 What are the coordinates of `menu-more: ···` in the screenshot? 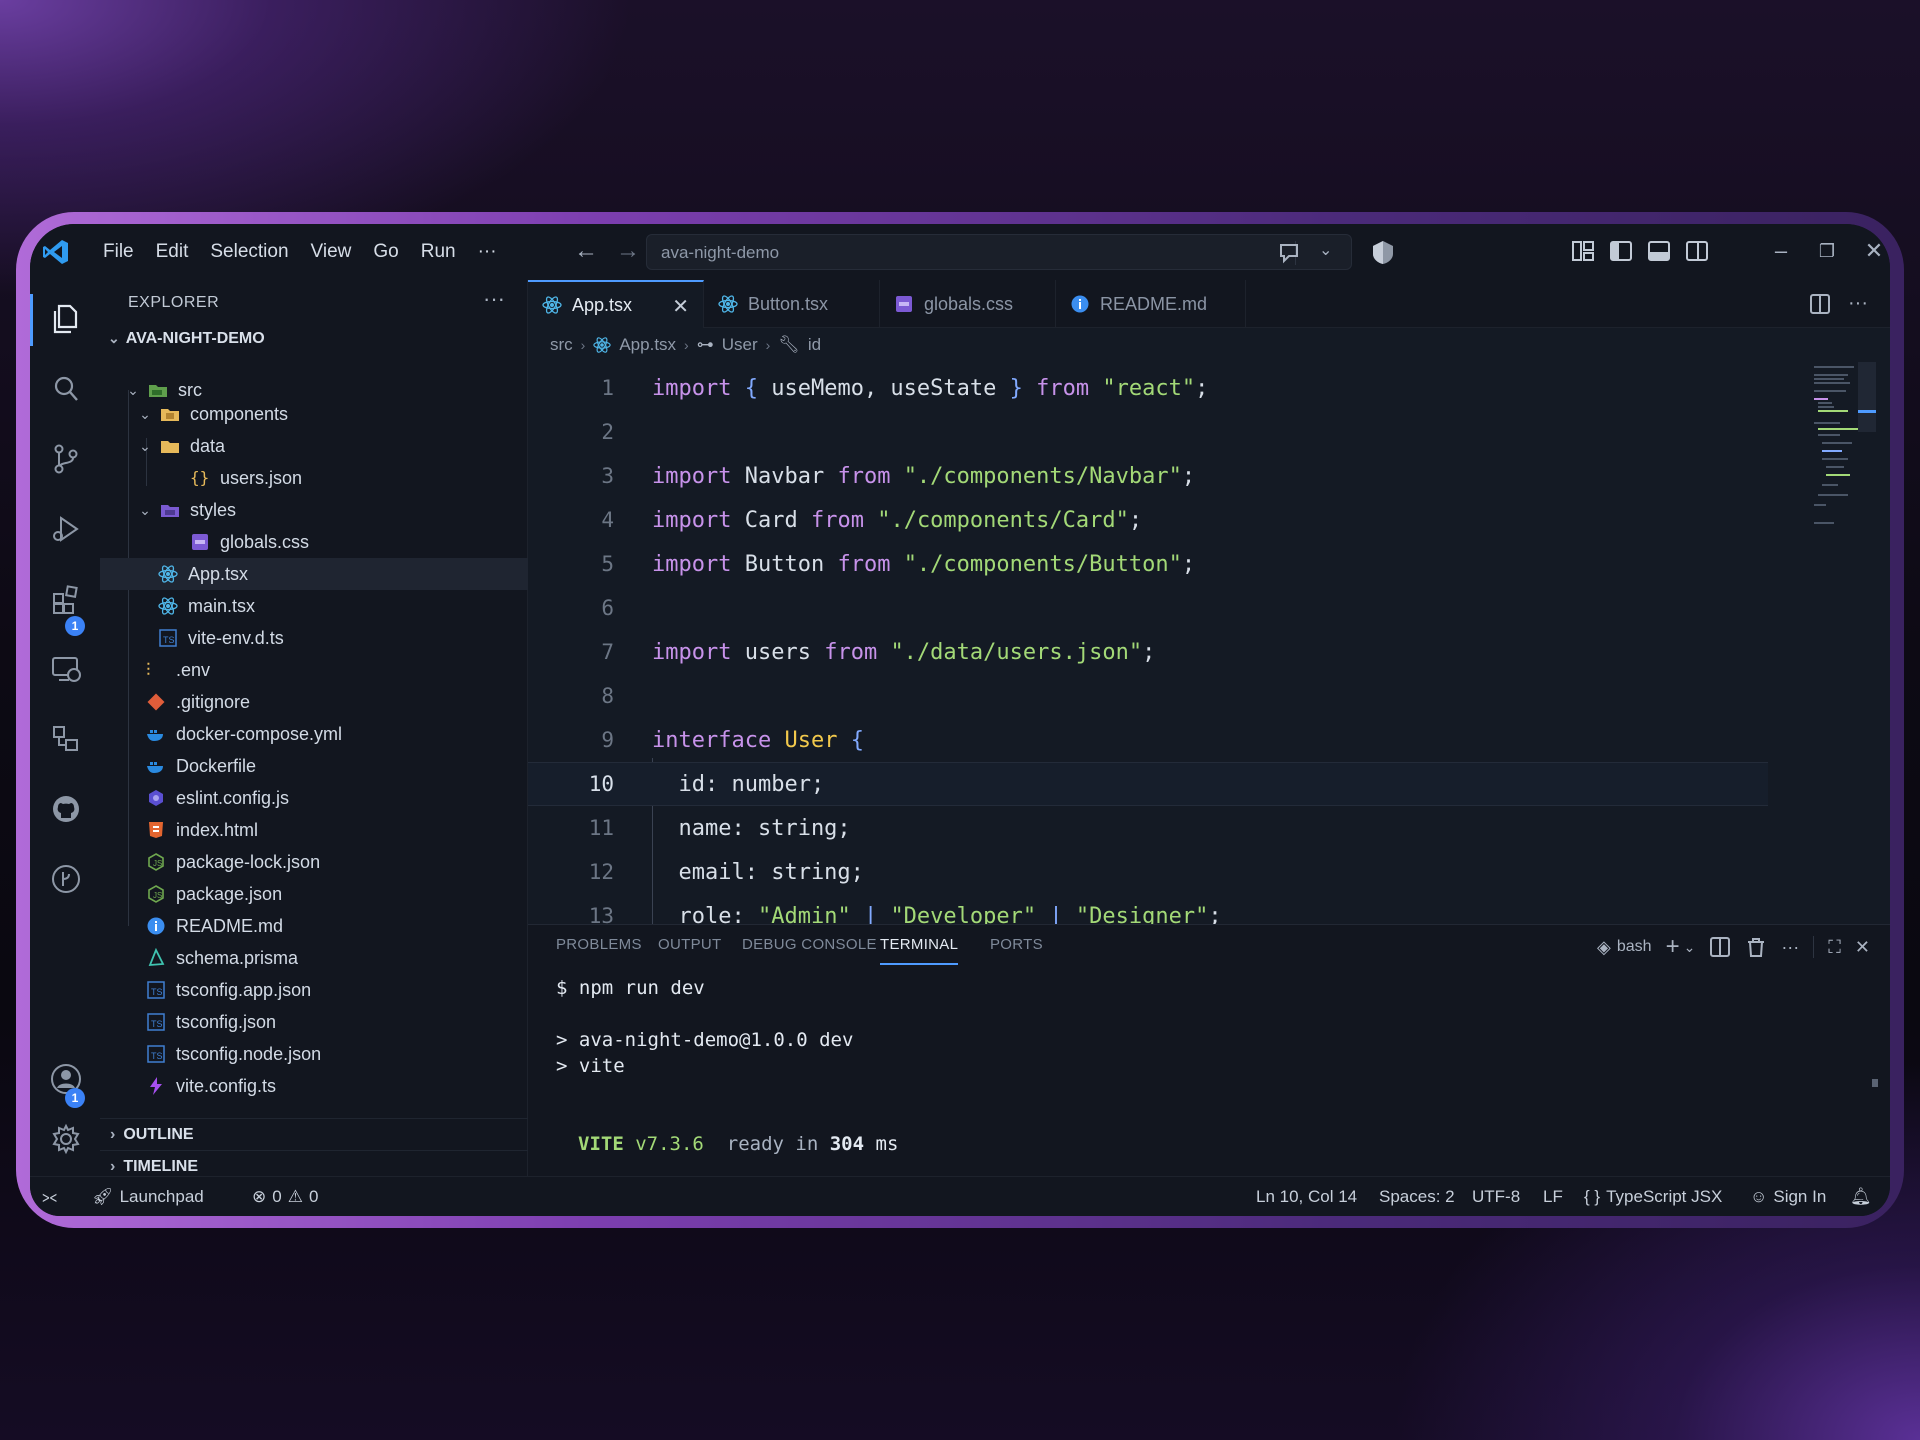 It's located at (487, 252).